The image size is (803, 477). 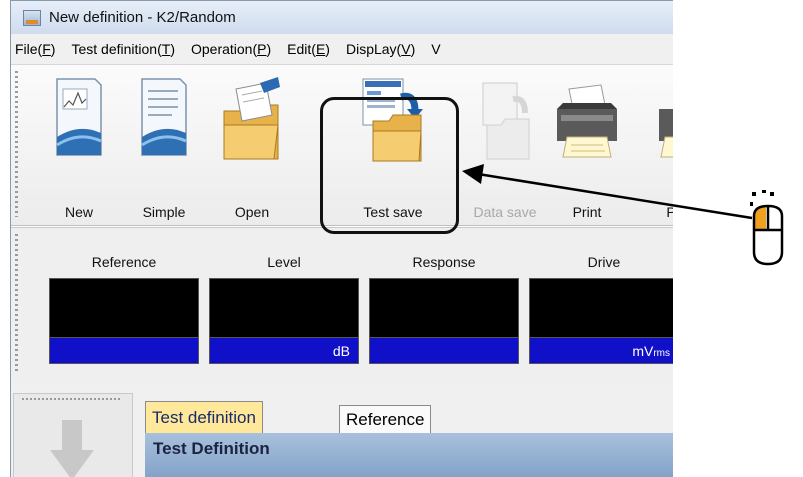 What do you see at coordinates (767, 228) in the screenshot?
I see `mouse-left-click-icon` at bounding box center [767, 228].